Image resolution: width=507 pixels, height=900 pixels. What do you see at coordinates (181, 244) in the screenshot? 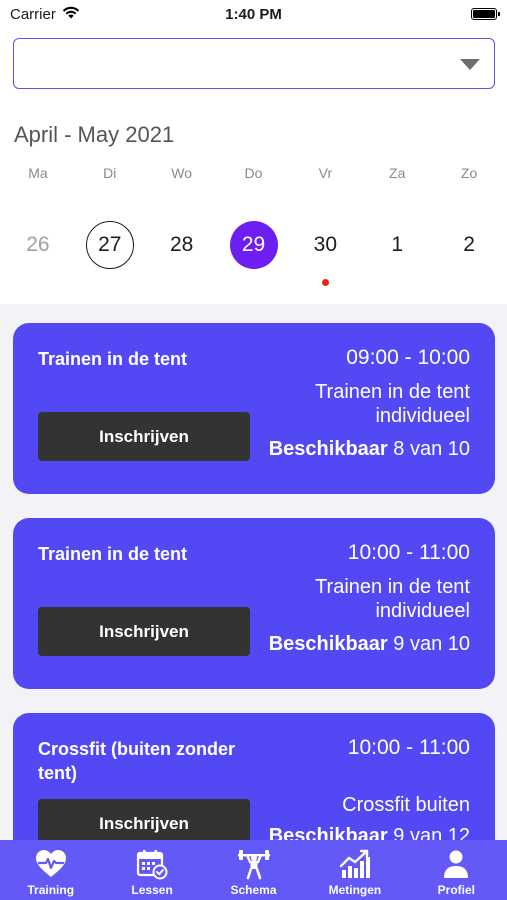
I see `day-number: 28` at bounding box center [181, 244].